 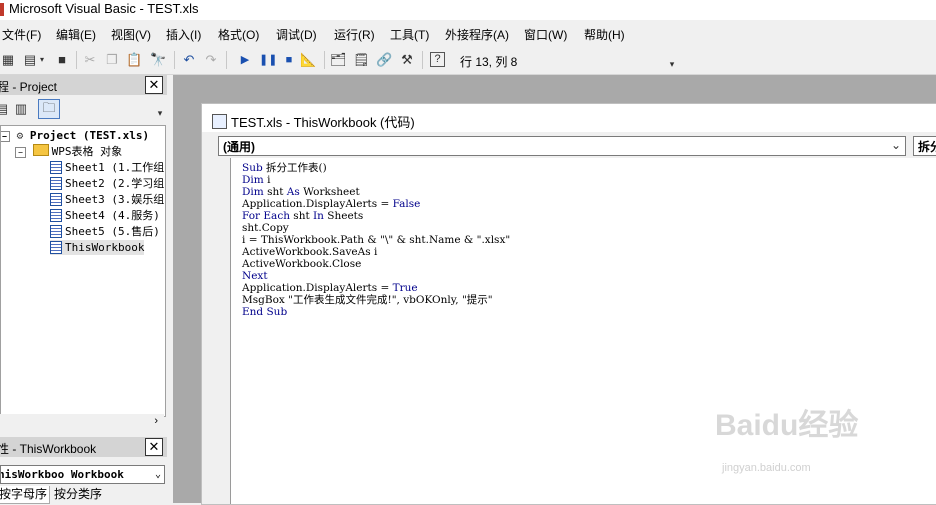 What do you see at coordinates (97, 247) in the screenshot?
I see `tree-item-selected: ThisWorkbook` at bounding box center [97, 247].